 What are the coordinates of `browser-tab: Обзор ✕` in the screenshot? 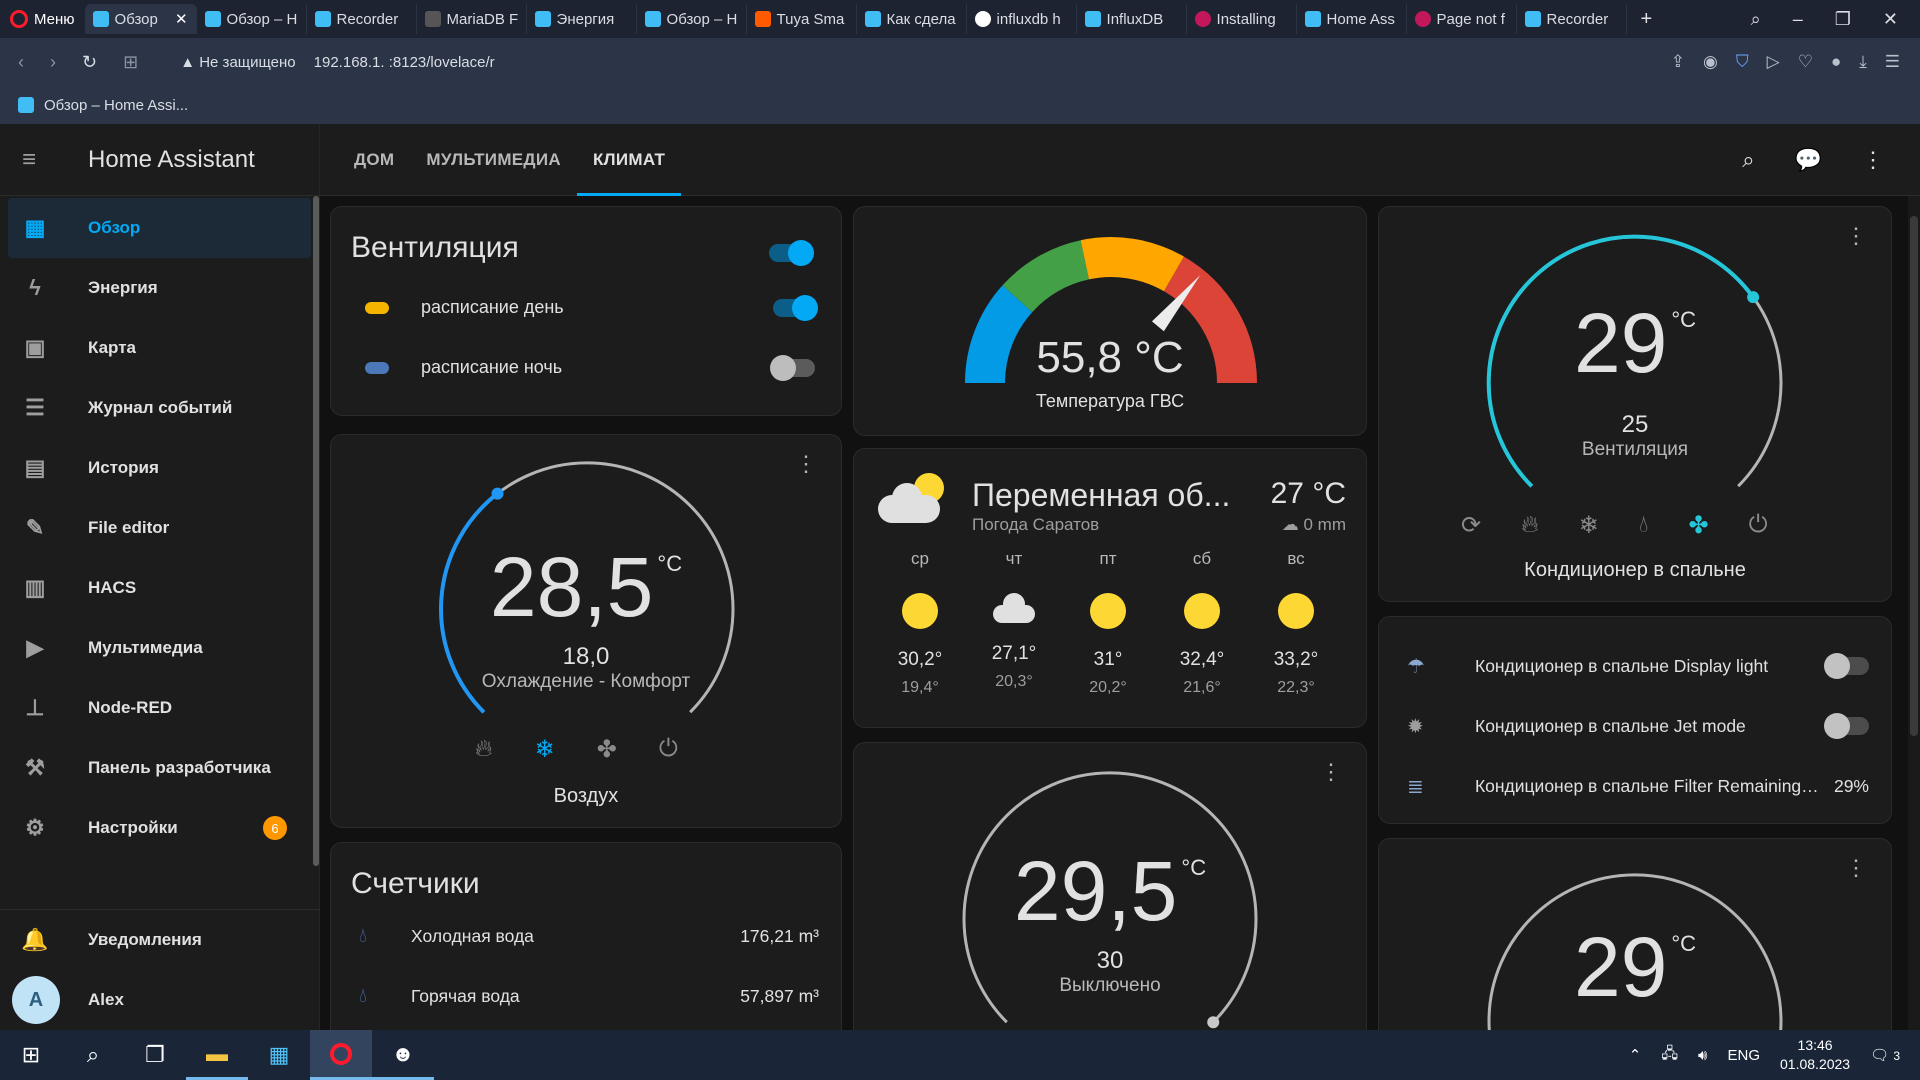 It's located at (140, 19).